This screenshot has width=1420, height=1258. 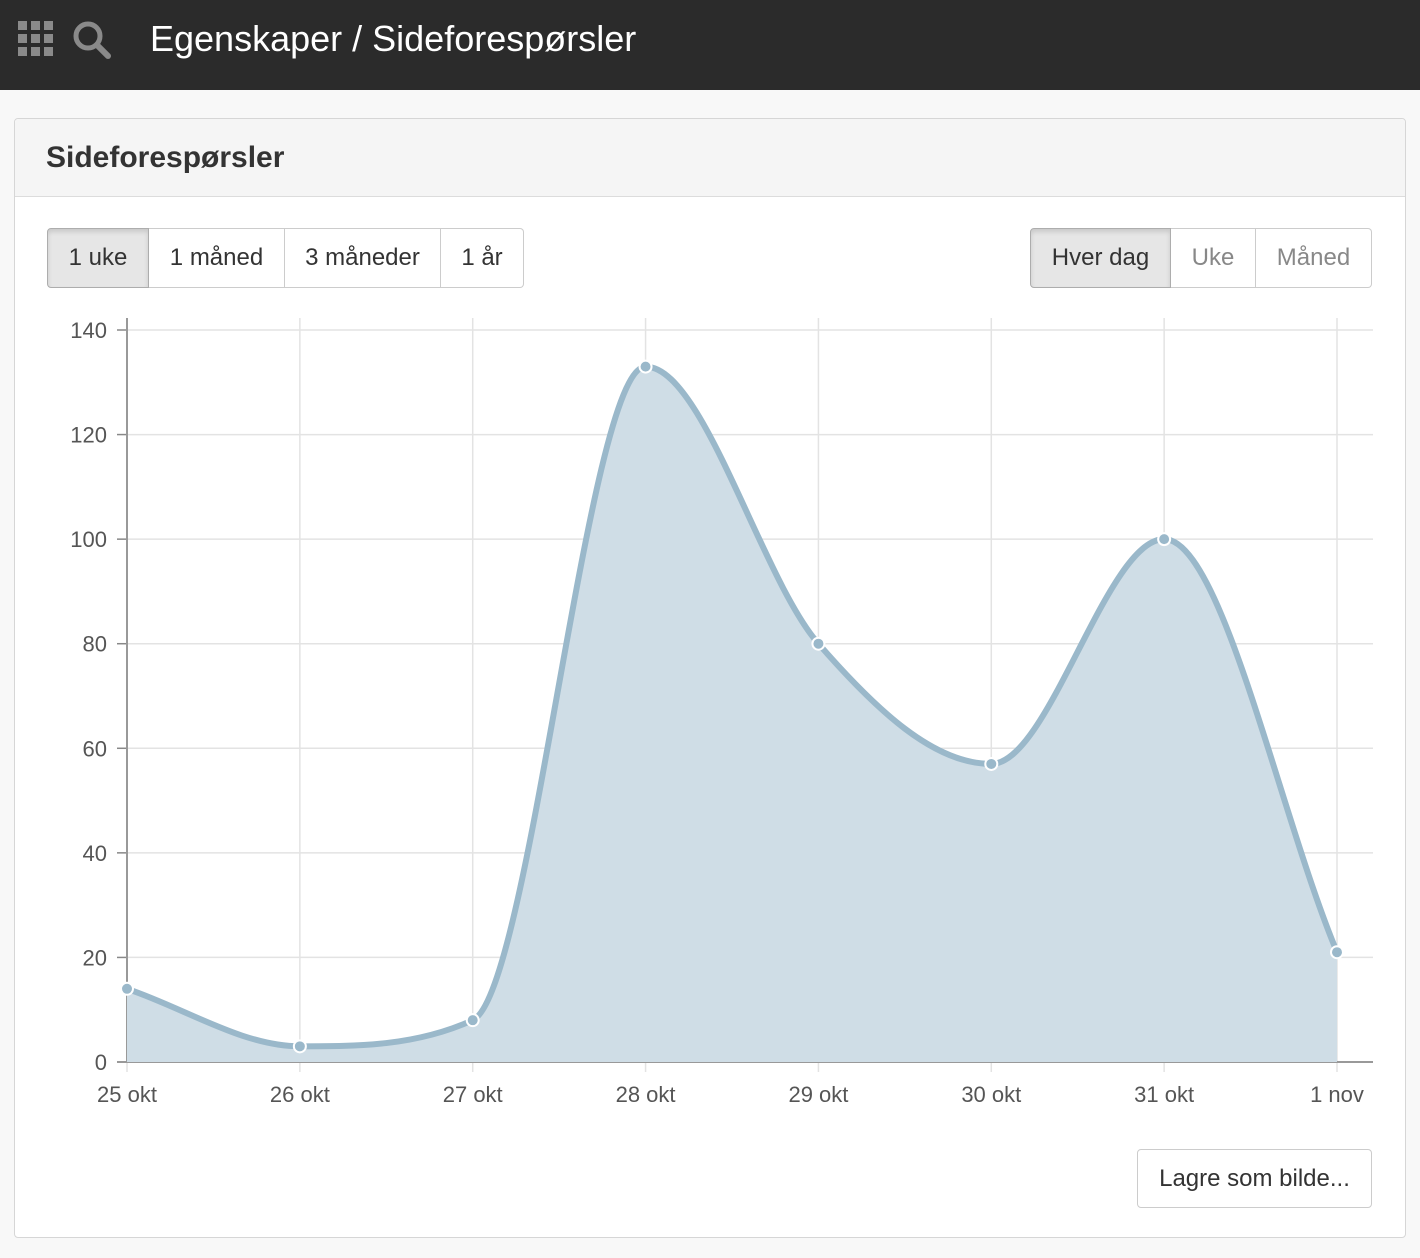 I want to click on grid-icon, so click(x=36, y=39).